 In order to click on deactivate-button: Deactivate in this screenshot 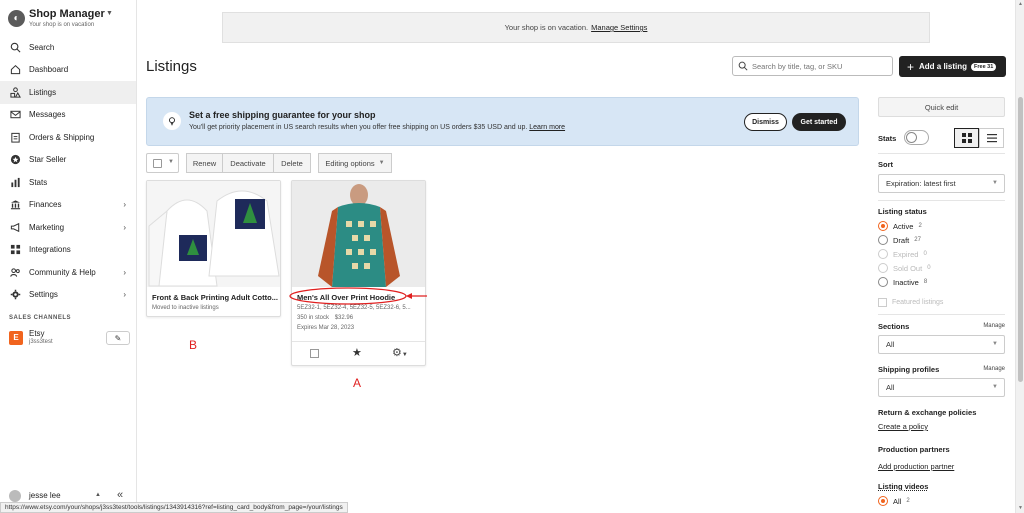, I will do `click(248, 163)`.